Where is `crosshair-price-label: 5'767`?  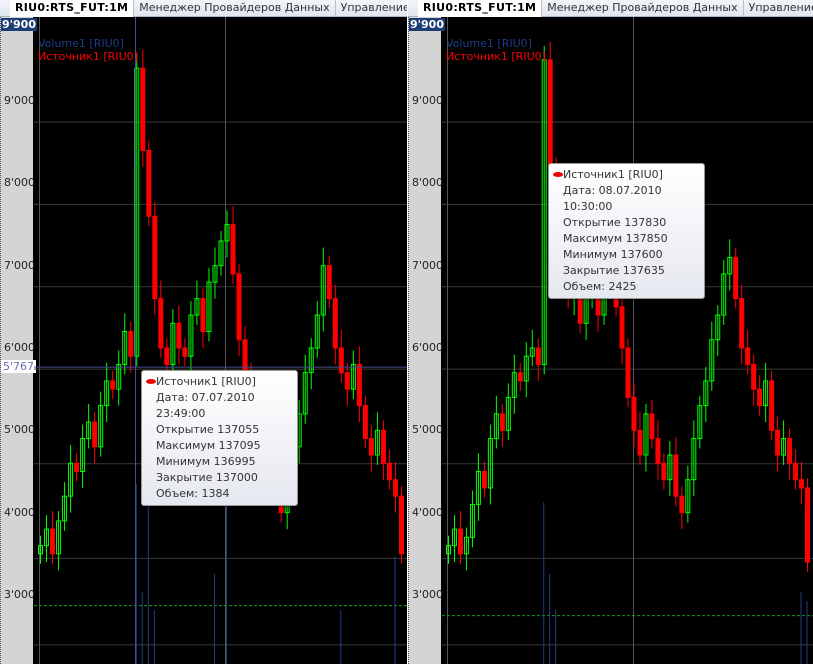
crosshair-price-label: 5'767 is located at coordinates (19, 367).